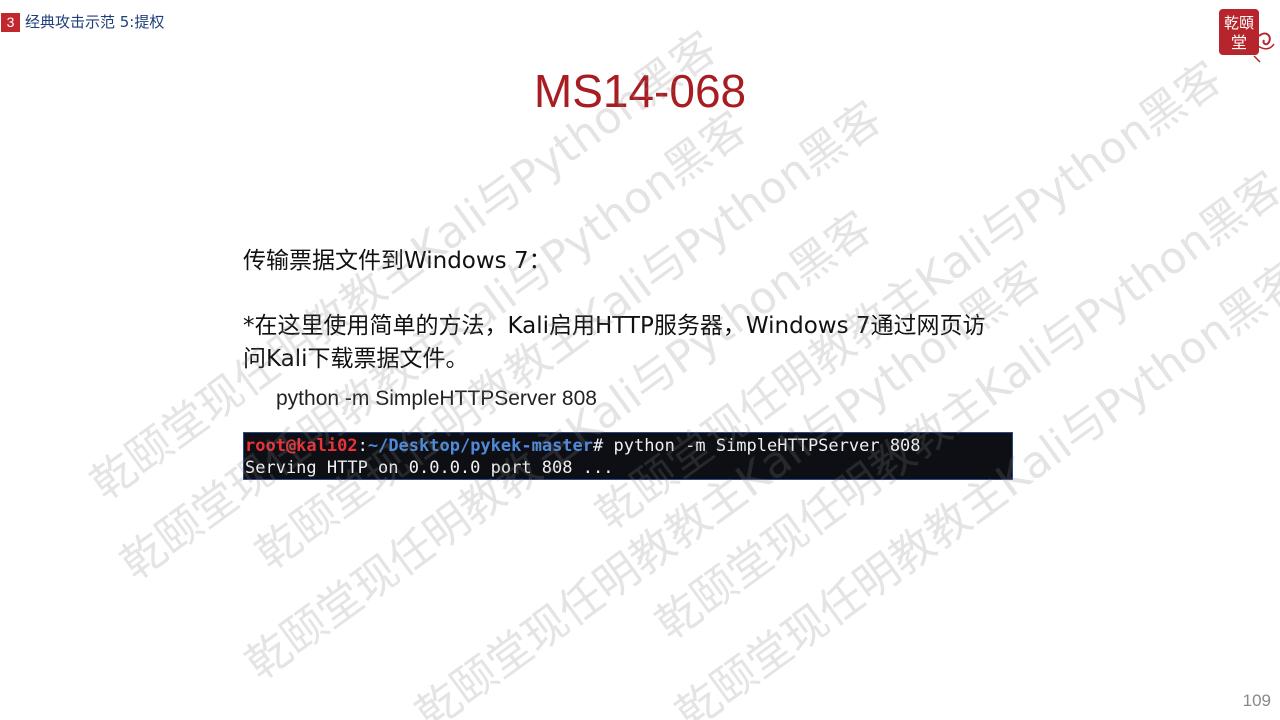 The width and height of the screenshot is (1280, 720). I want to click on qianyitang-logo: 乾頤 堂, so click(1245, 35).